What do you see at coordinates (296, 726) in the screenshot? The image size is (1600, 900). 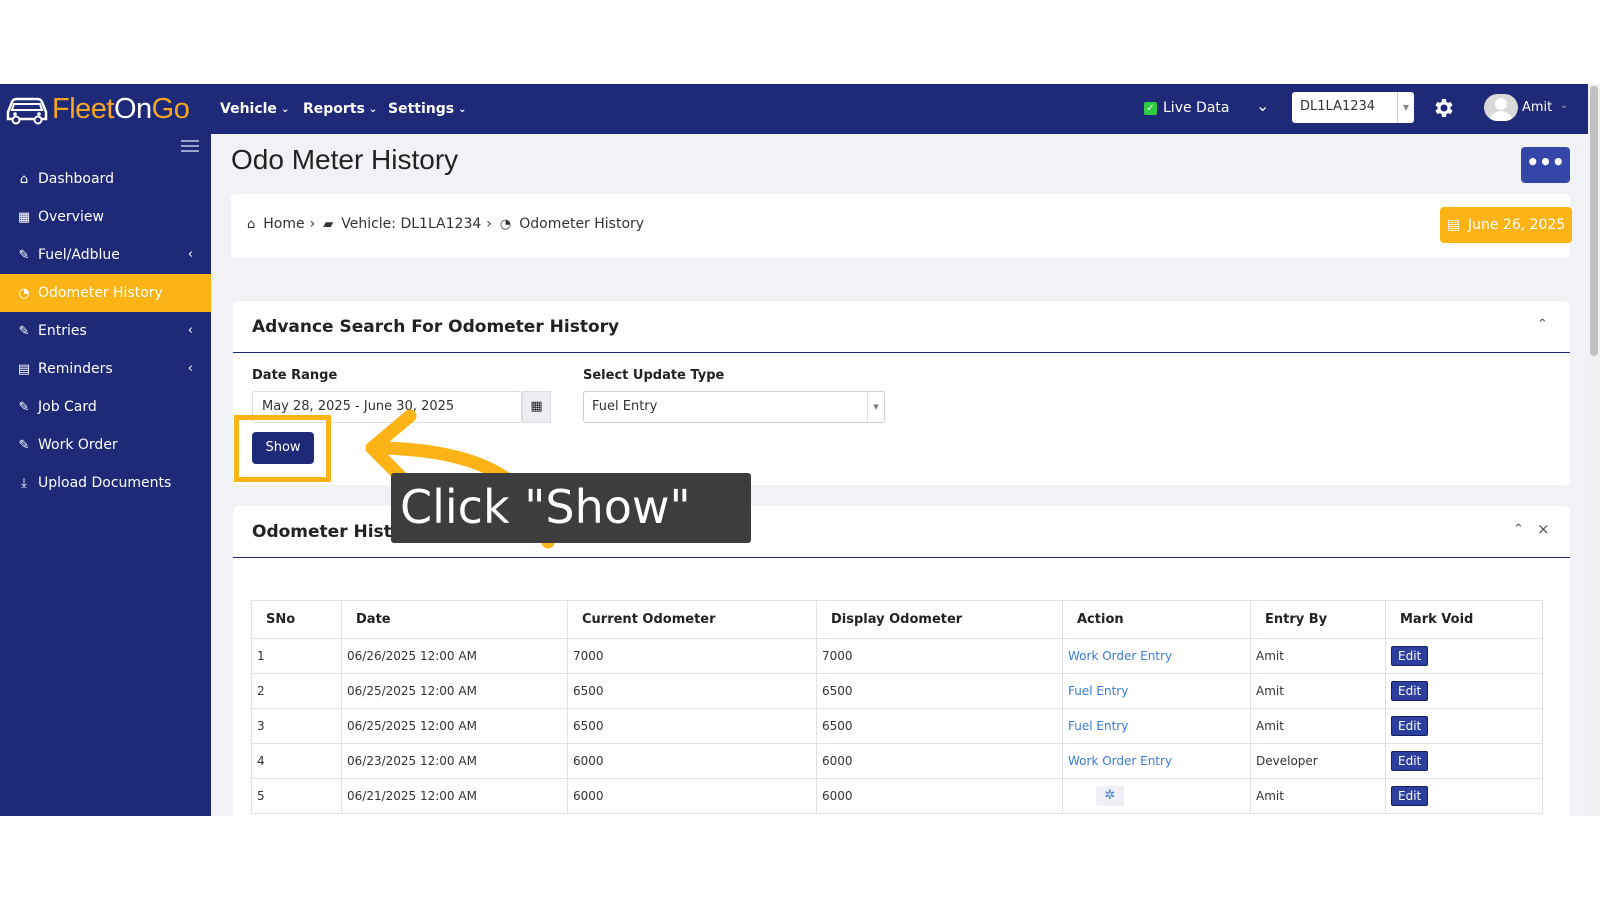 I see `cell-sno: 3` at bounding box center [296, 726].